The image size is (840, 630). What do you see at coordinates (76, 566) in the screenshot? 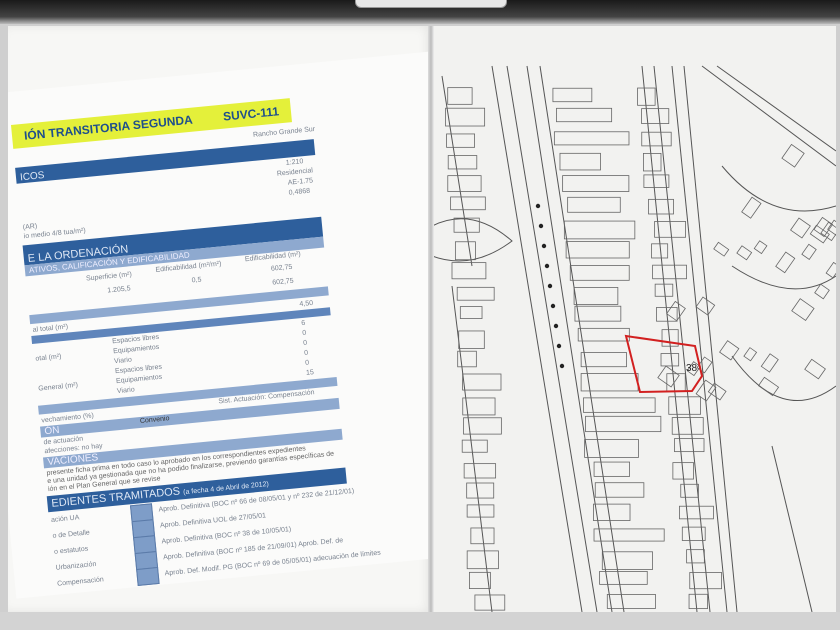
I see `expediente-label: Urbanización` at bounding box center [76, 566].